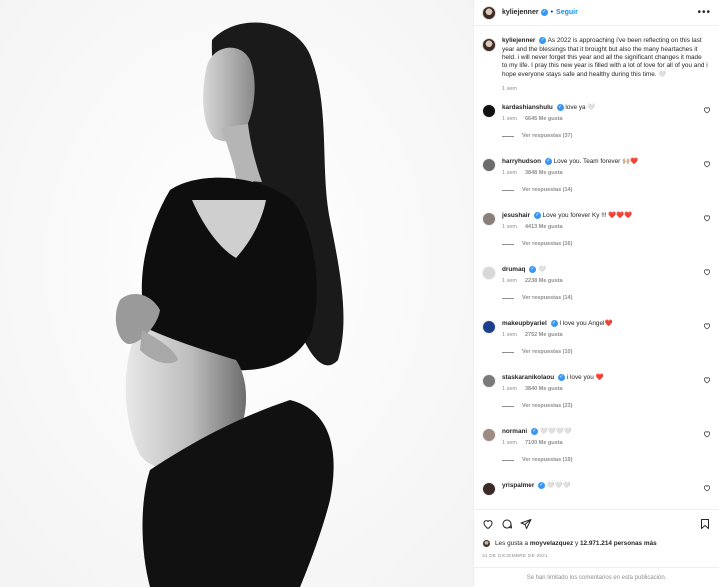 Image resolution: width=719 pixels, height=587 pixels. I want to click on comment-text: staskaranikolaou ✓ i love you ❤️, so click(600, 378).